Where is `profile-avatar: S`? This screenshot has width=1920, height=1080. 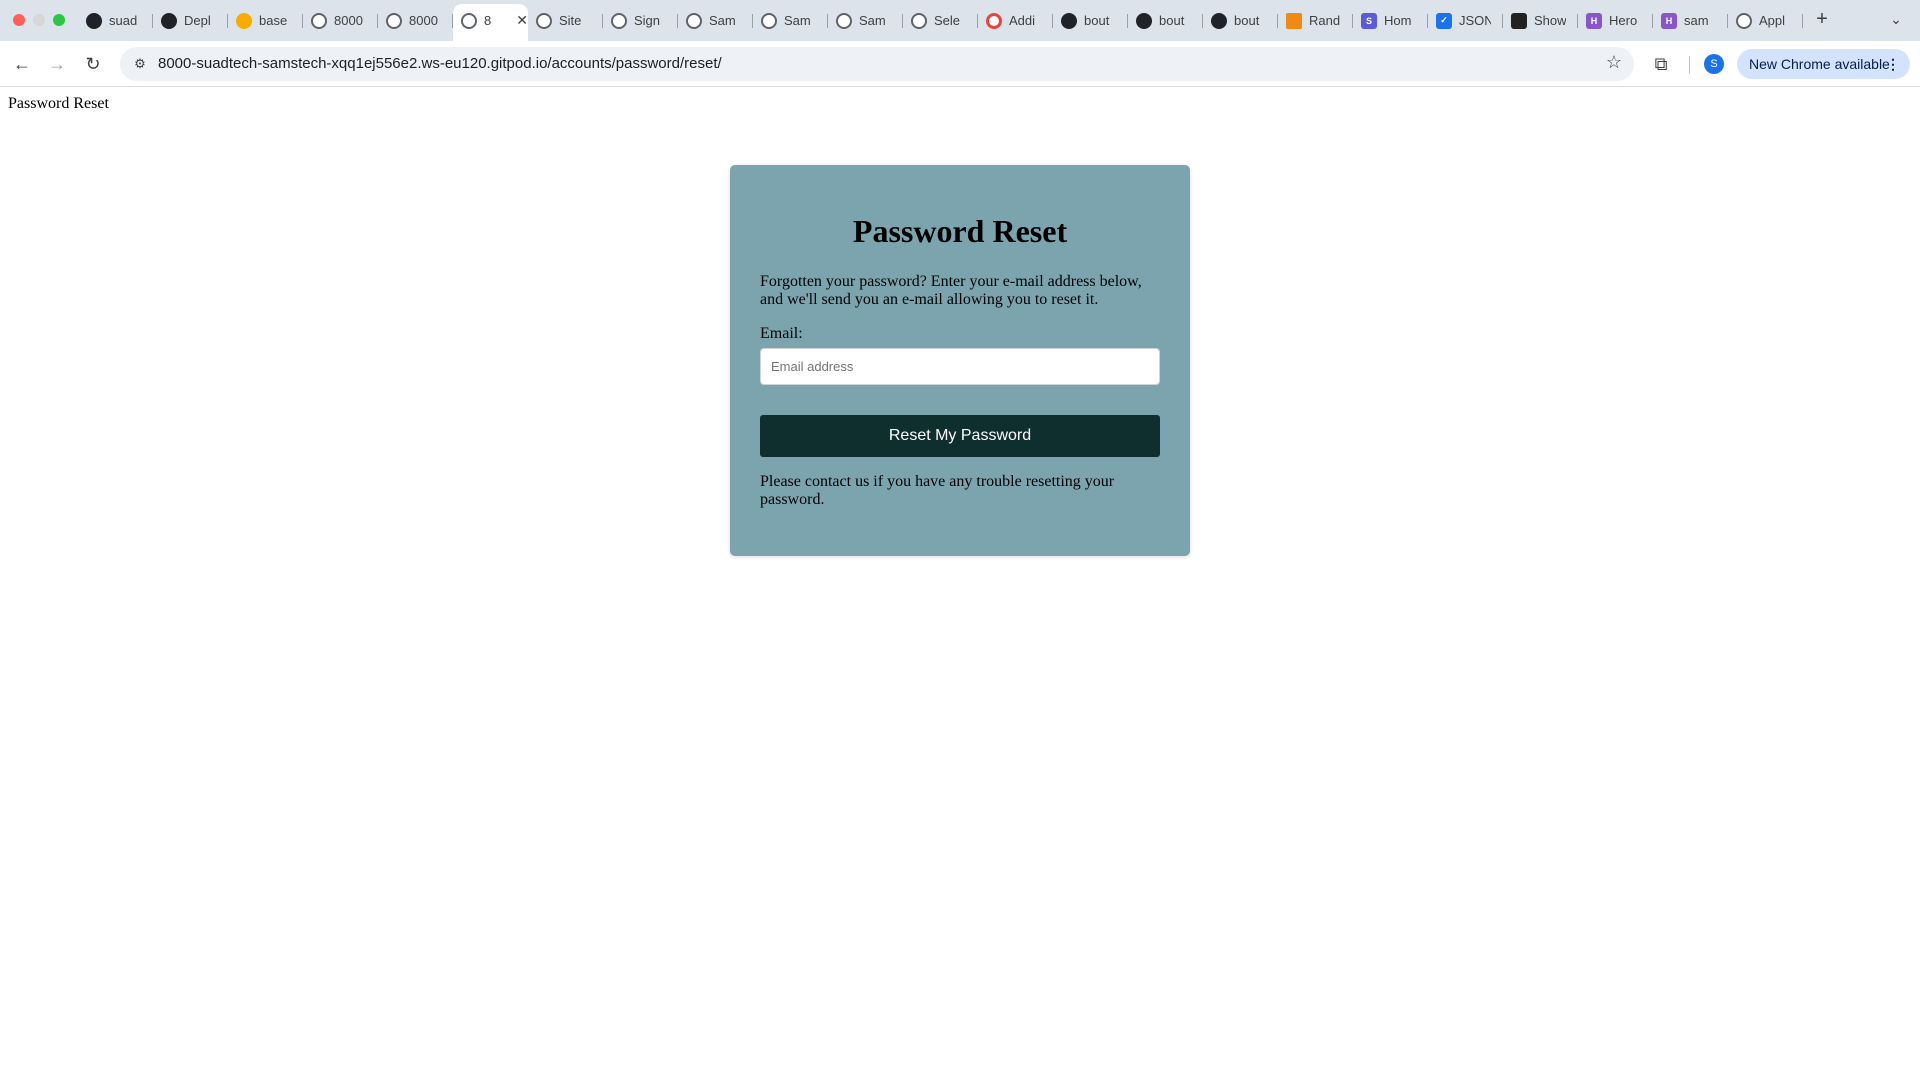
profile-avatar: S is located at coordinates (1714, 64).